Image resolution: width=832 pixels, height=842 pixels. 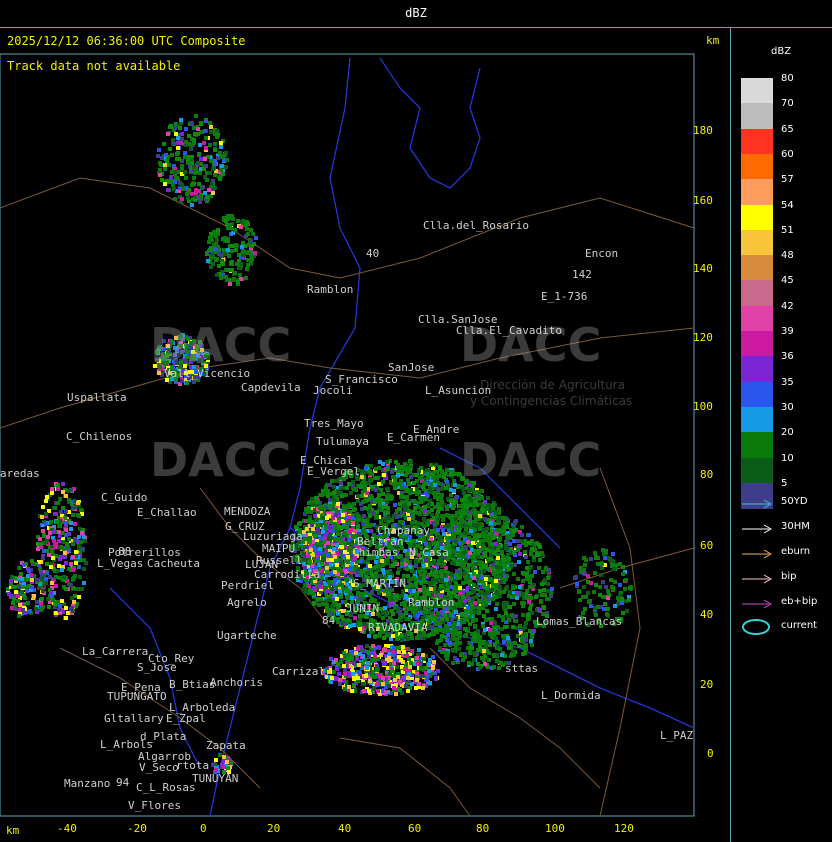 I want to click on scale-label: 60, so click(x=787, y=154).